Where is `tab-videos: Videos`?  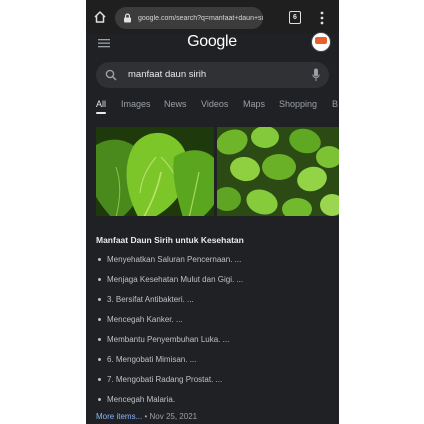 tab-videos: Videos is located at coordinates (214, 104).